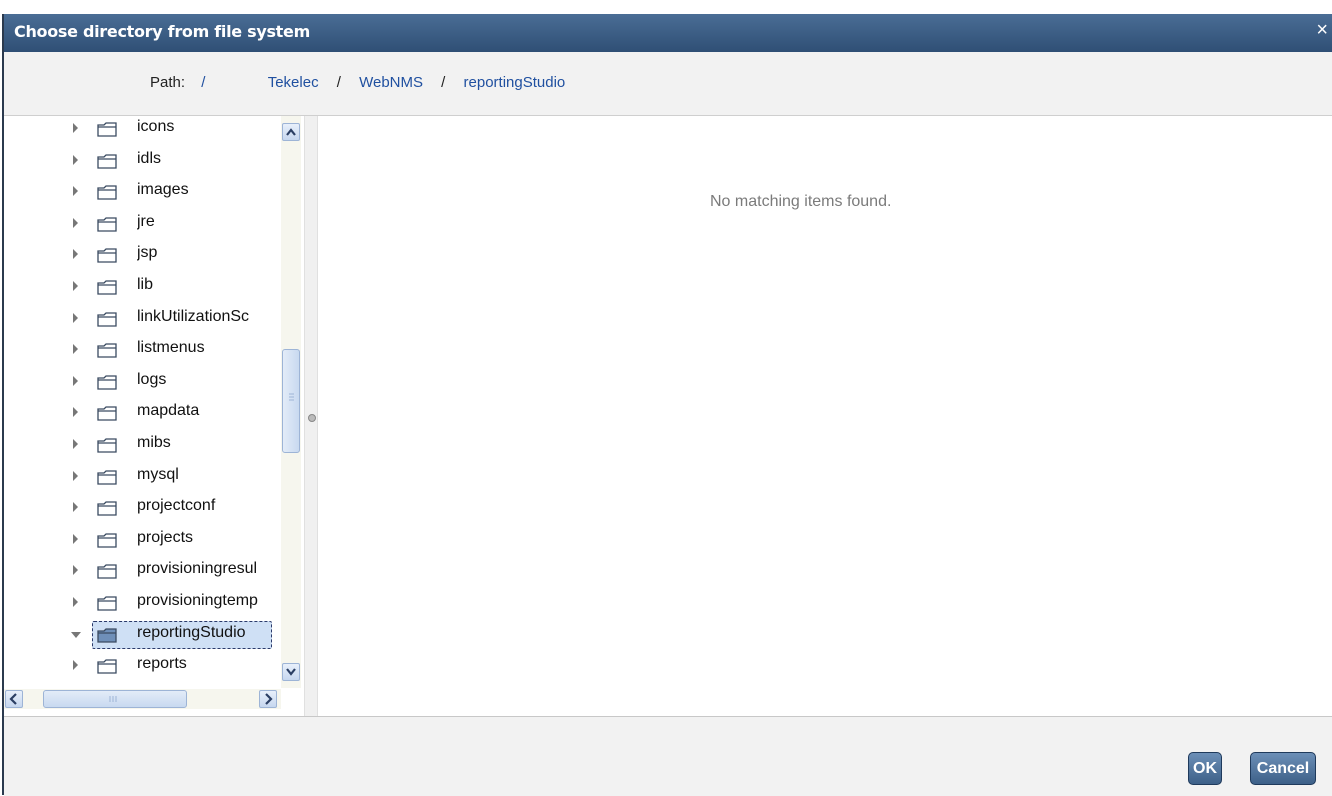 The height and width of the screenshot is (796, 1332). I want to click on breadcrumb-reportingstudio: reportingStudio, so click(515, 82).